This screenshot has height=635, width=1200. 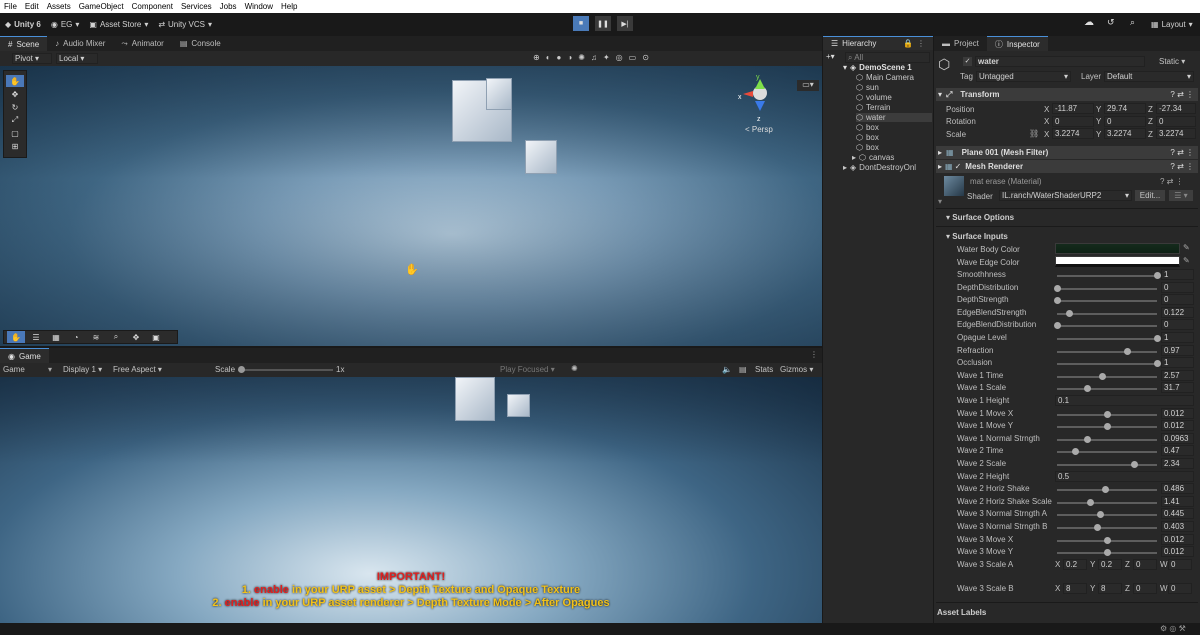 I want to click on scale-slider-knob, so click(x=241, y=369).